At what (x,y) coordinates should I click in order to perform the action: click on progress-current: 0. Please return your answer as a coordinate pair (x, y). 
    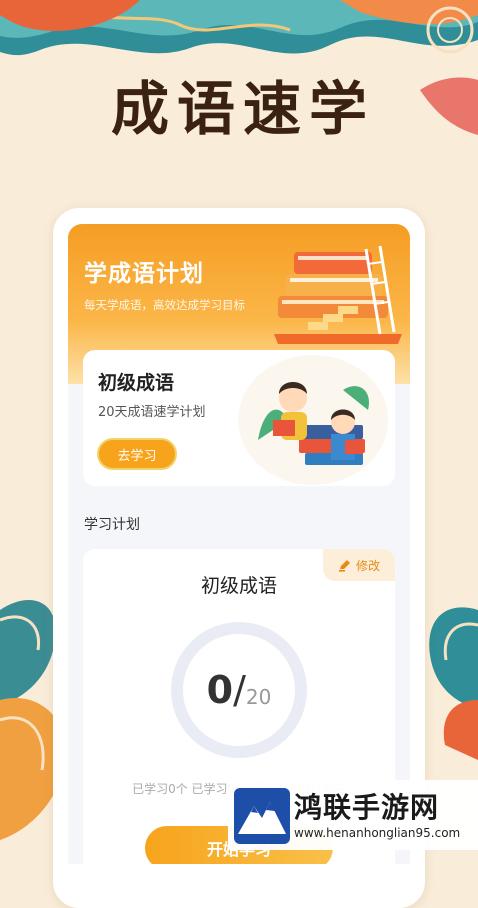
    Looking at the image, I should click on (220, 690).